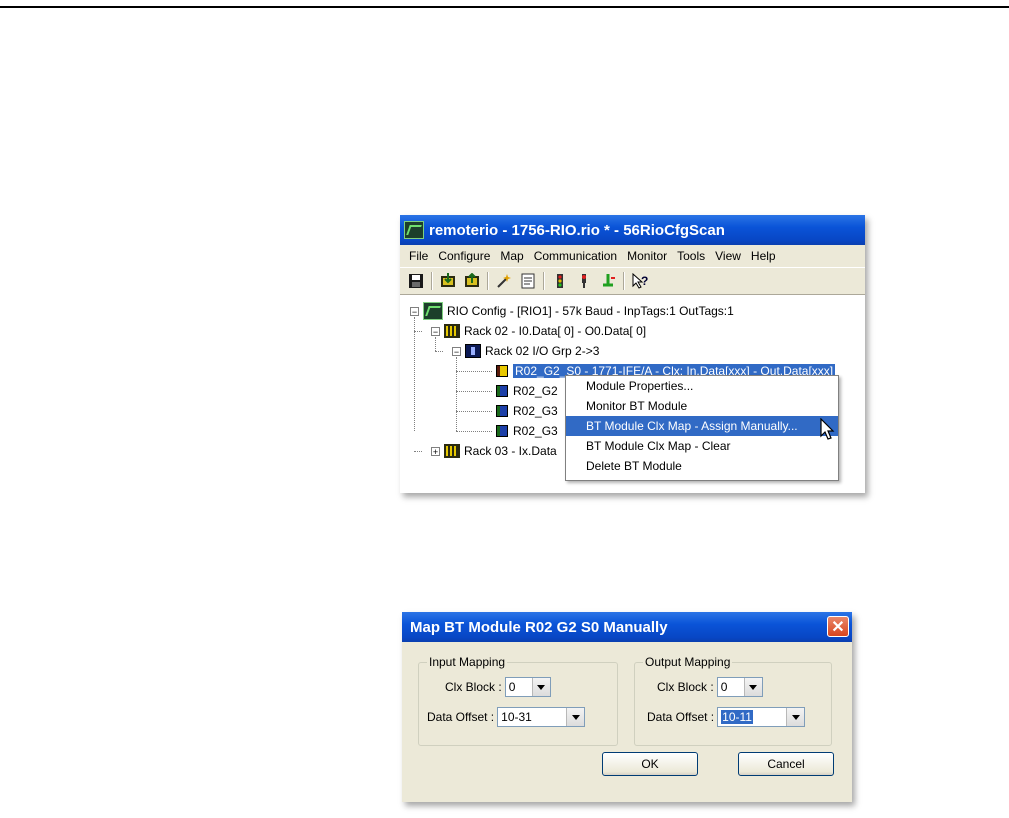  What do you see at coordinates (541, 717) in the screenshot?
I see `input-offset-select: 10-31` at bounding box center [541, 717].